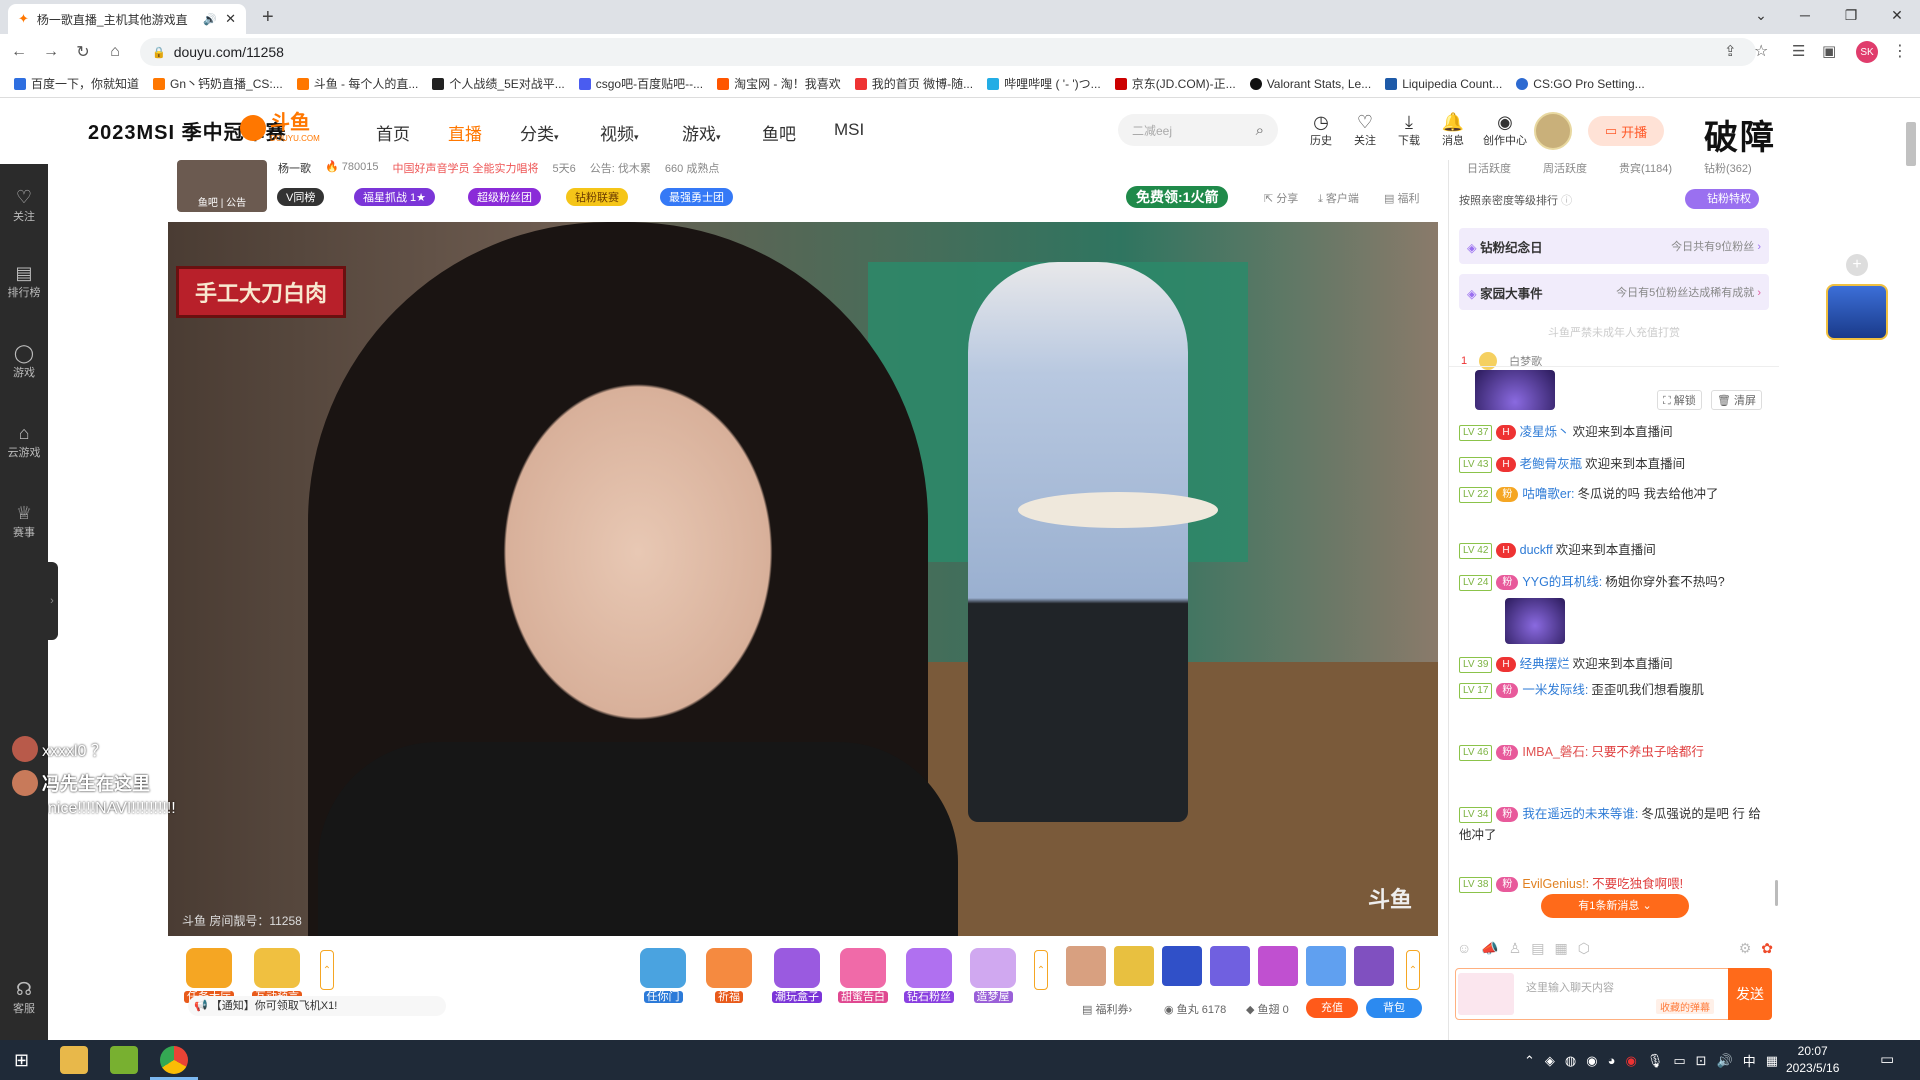 This screenshot has height=1080, width=1920. I want to click on add-circle-icon: +, so click(1857, 265).